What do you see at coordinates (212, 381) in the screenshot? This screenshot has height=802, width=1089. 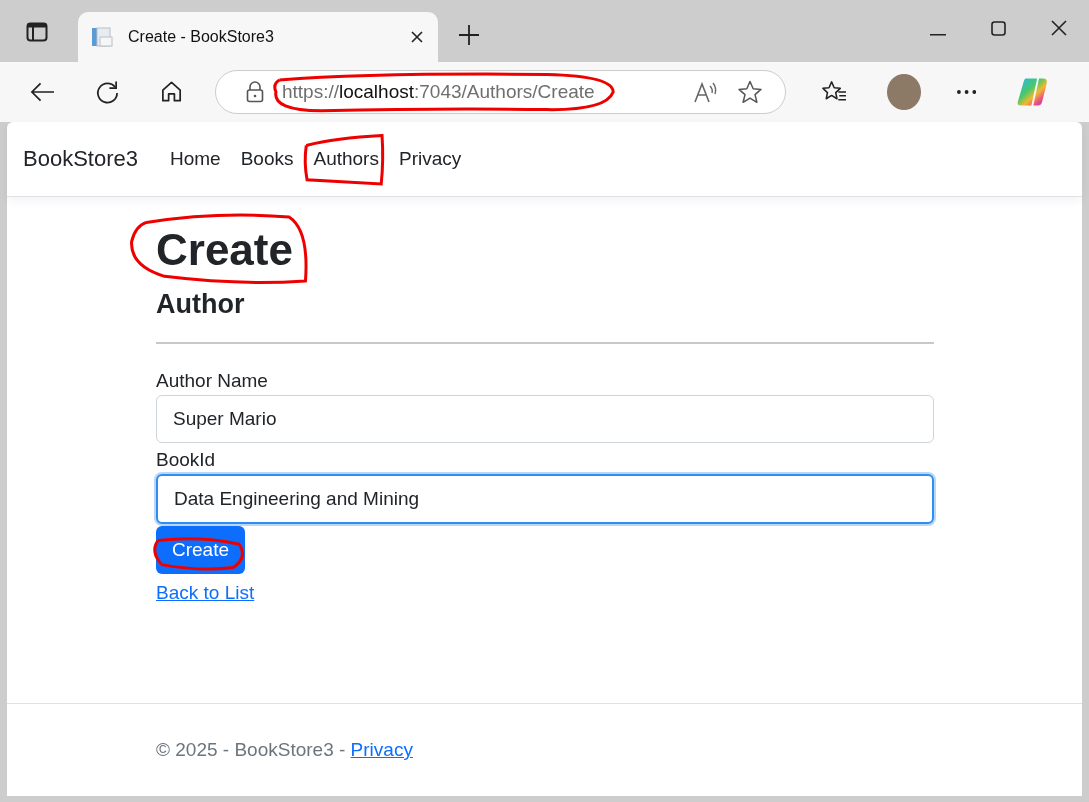 I see `field-label: Author Name` at bounding box center [212, 381].